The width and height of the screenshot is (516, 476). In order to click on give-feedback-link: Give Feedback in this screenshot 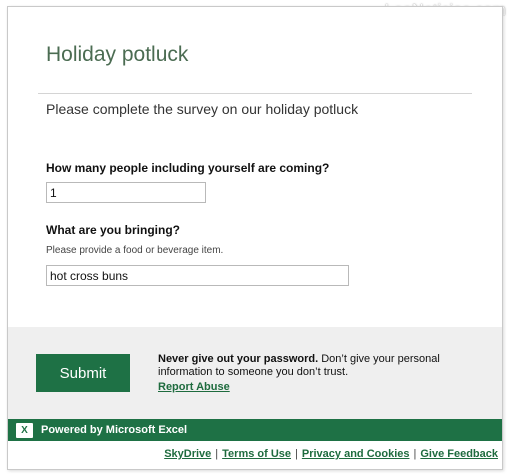, I will do `click(459, 454)`.